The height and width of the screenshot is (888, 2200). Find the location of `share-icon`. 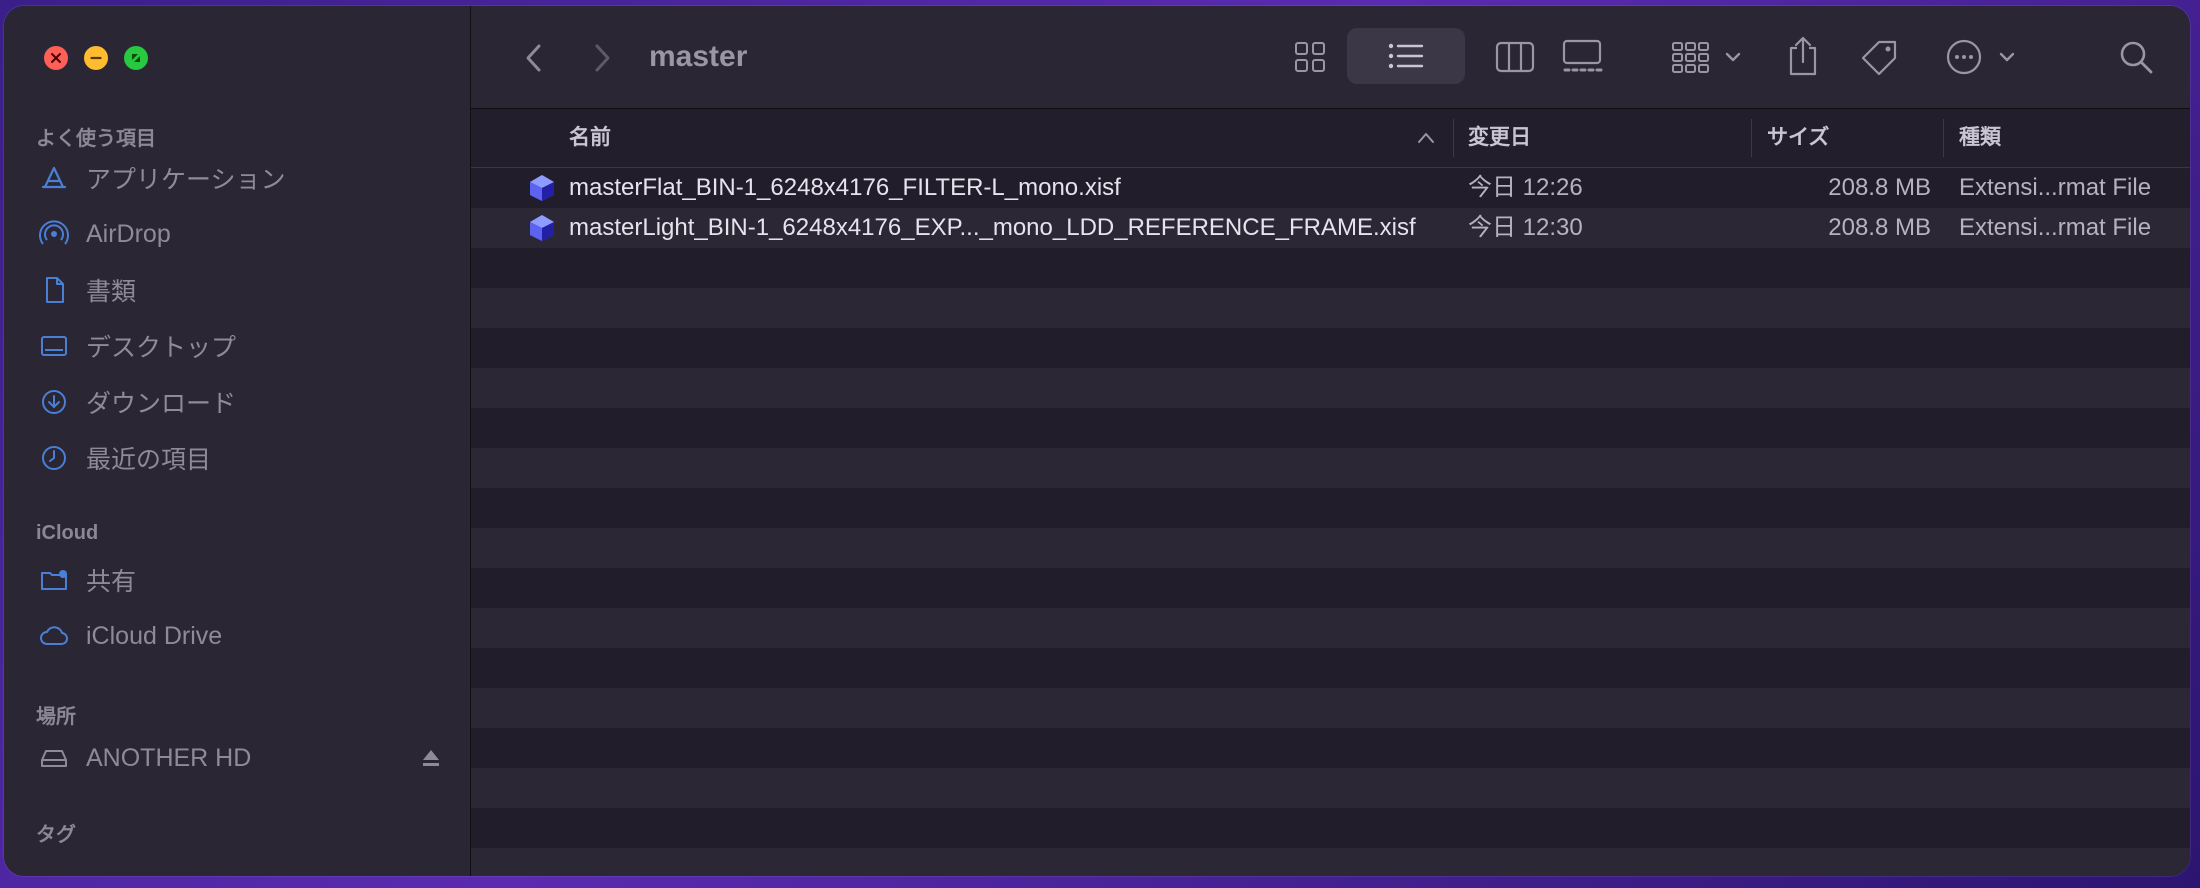

share-icon is located at coordinates (1803, 56).